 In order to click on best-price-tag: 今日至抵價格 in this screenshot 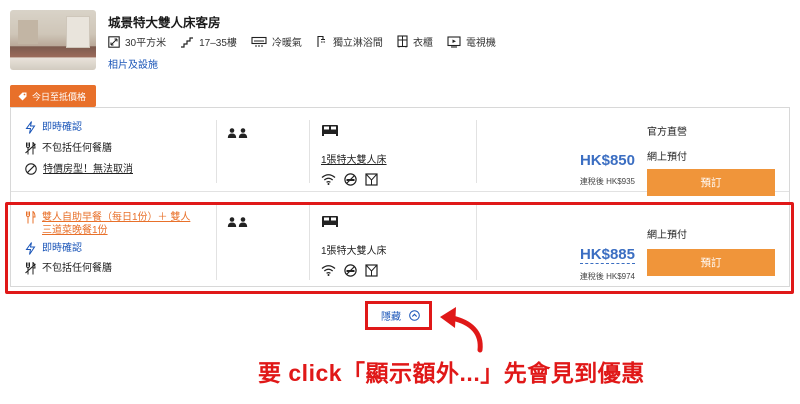, I will do `click(53, 96)`.